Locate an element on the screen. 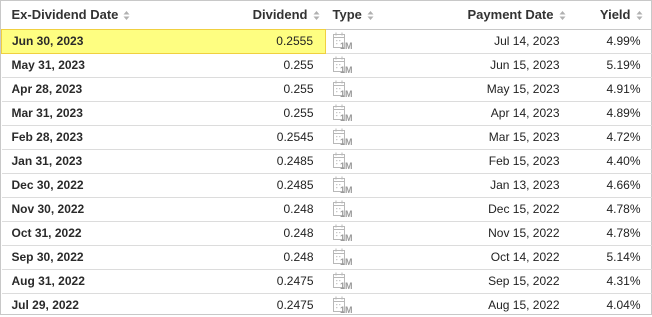 This screenshot has height=317, width=652. yield-cell: 4.89% is located at coordinates (623, 113).